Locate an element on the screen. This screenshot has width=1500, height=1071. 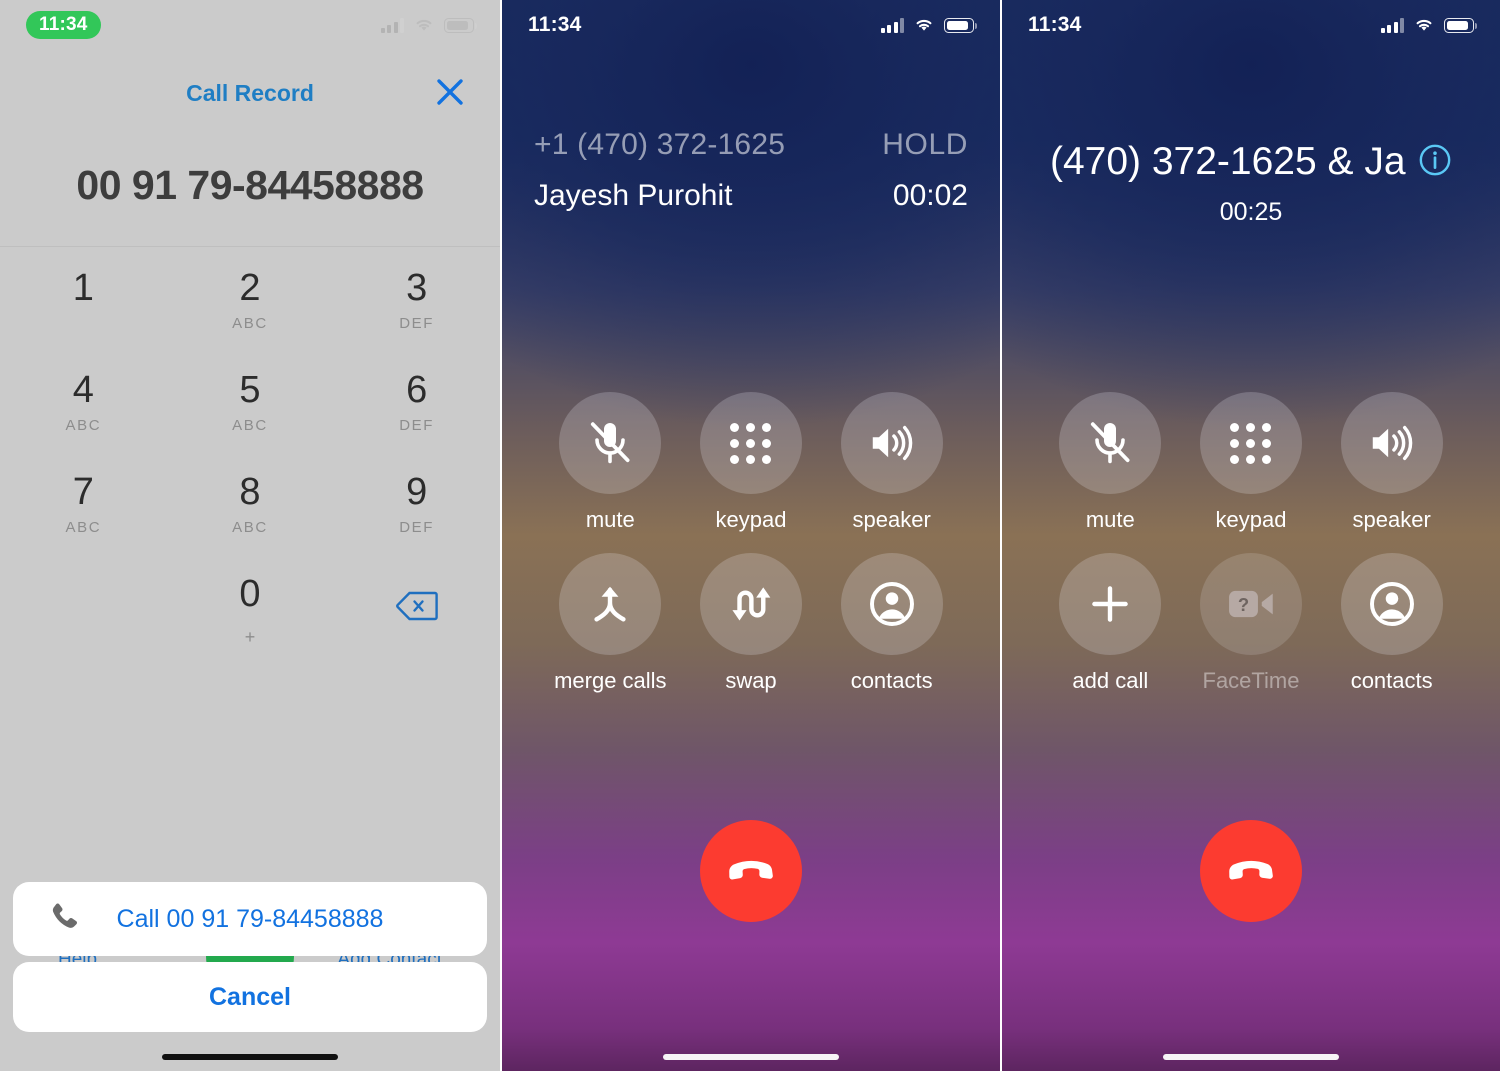
merge-calls-button is located at coordinates (610, 604).